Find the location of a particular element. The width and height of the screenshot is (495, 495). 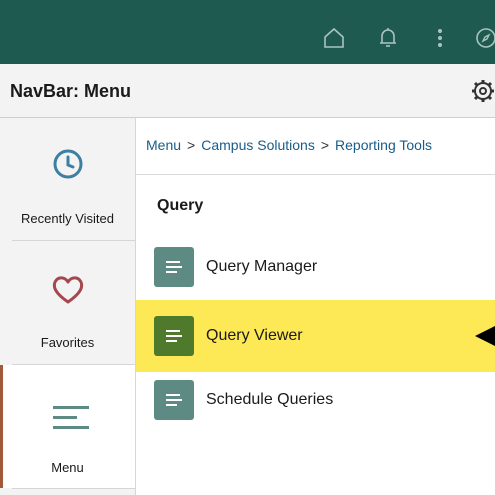

breadcrumb: Menu > Campus Solutions > Reporting Tools is located at coordinates (289, 145).